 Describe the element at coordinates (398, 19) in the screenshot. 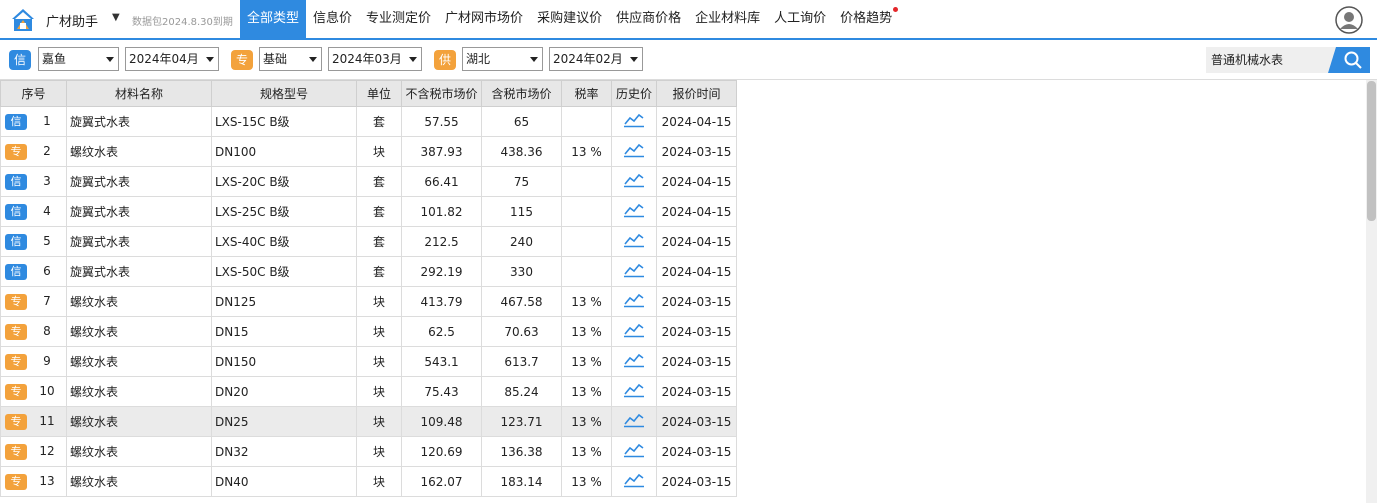

I see `nav-tab-2: 专业测定价` at that location.